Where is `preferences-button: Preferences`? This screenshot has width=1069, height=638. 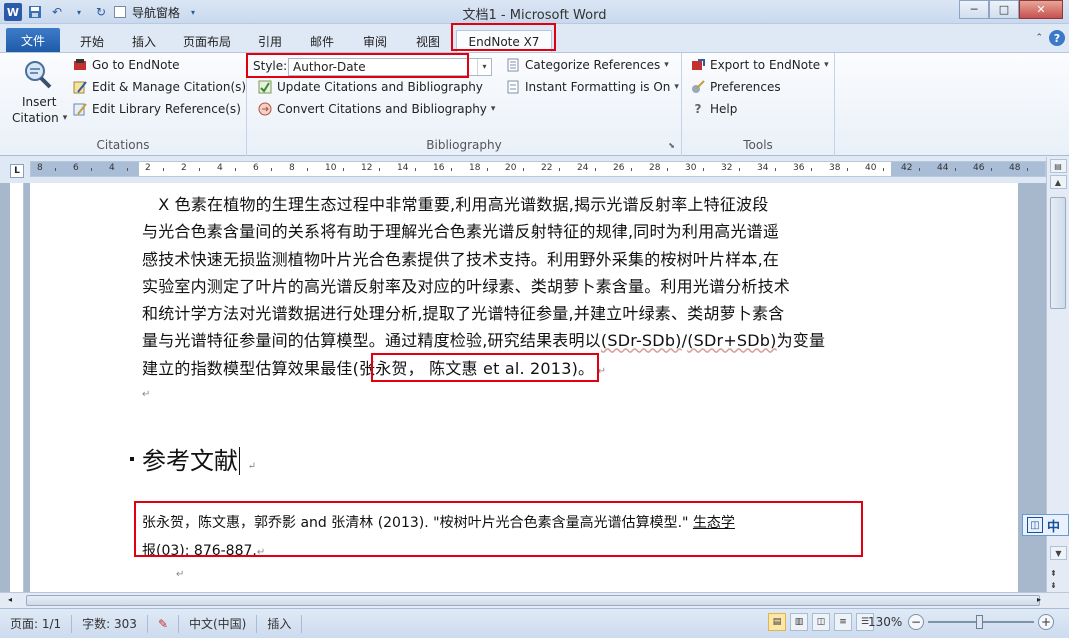
preferences-button: Preferences is located at coordinates (735, 87).